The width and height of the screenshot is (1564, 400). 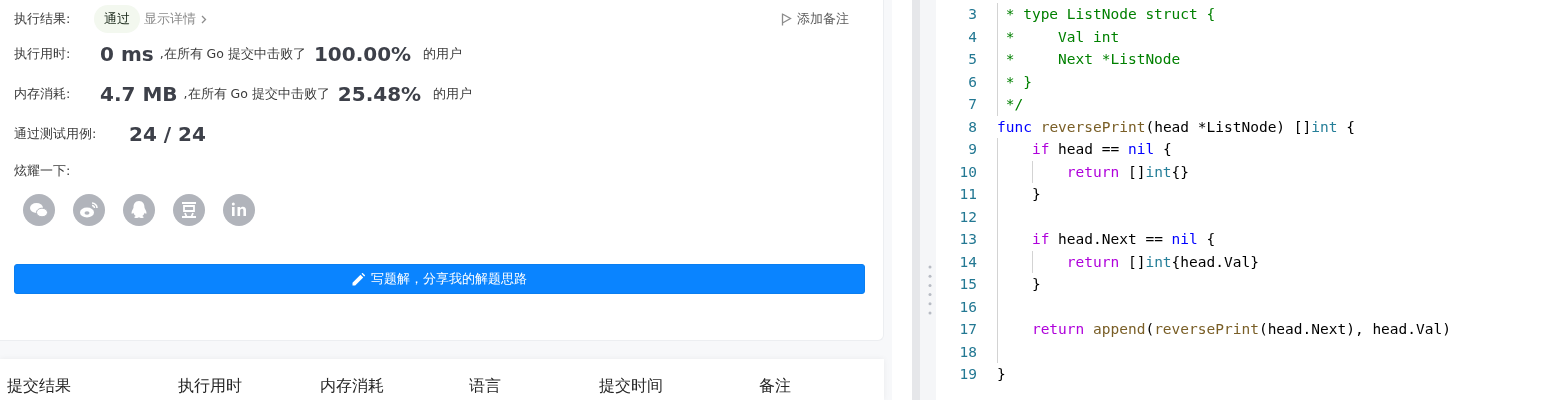 I want to click on code-line: */, so click(x=1014, y=105).